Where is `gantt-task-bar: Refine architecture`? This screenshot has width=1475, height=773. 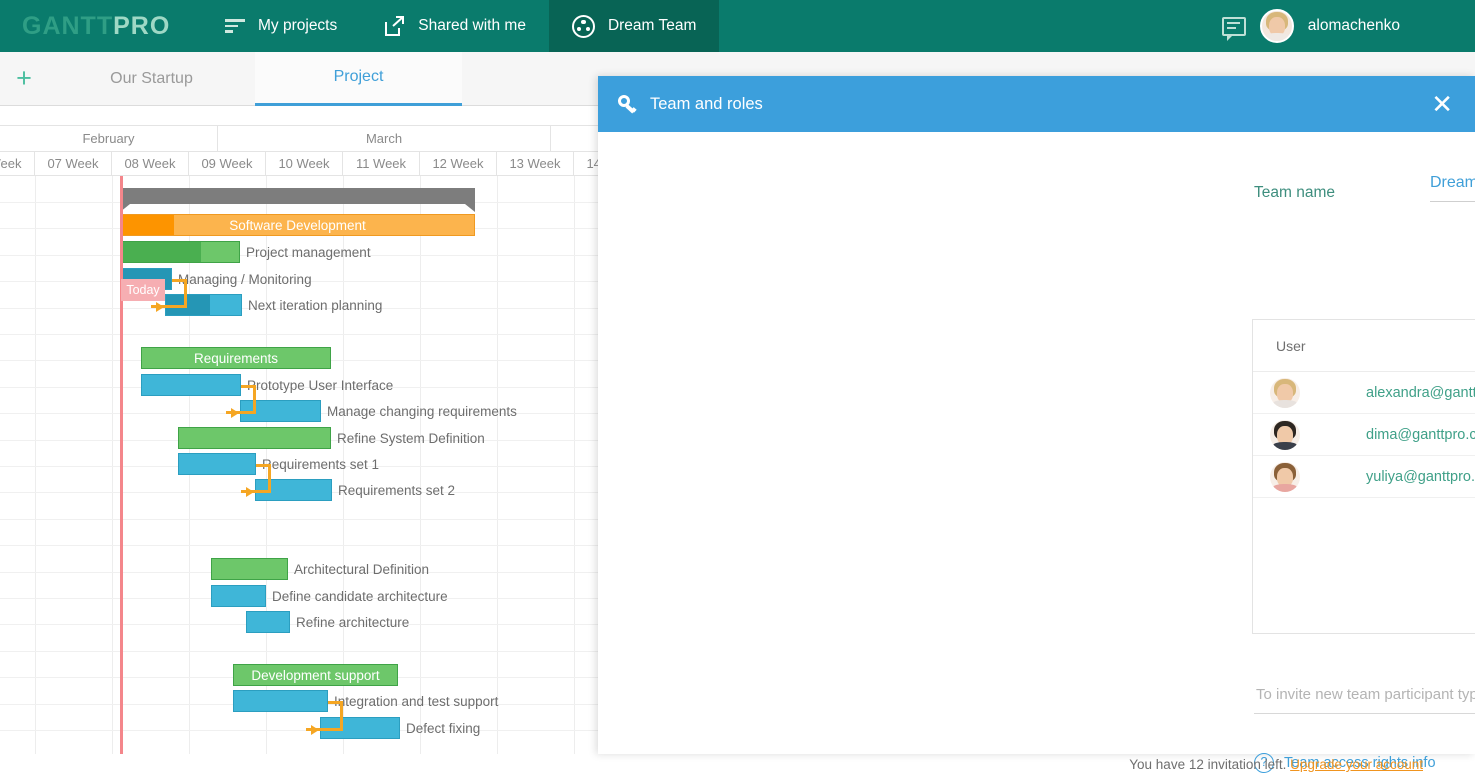 gantt-task-bar: Refine architecture is located at coordinates (327, 622).